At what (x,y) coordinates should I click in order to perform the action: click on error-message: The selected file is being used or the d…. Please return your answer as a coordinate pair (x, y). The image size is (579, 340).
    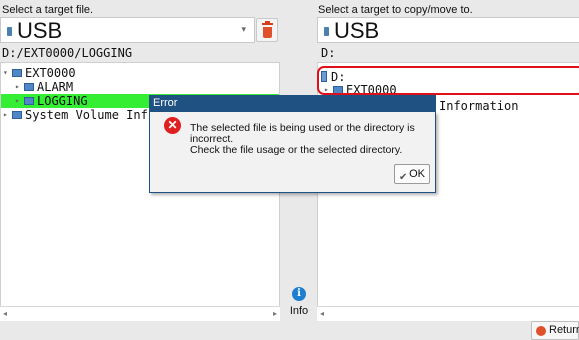
    Looking at the image, I should click on (302, 139).